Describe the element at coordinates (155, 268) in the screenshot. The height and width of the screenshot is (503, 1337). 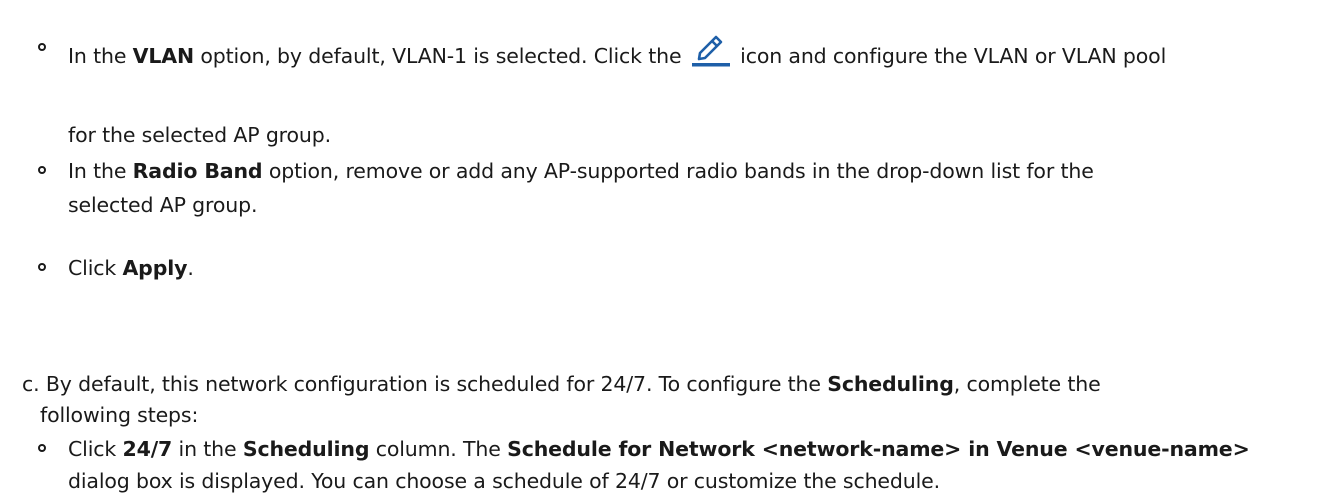
I see `apply-bold-label: Apply` at that location.